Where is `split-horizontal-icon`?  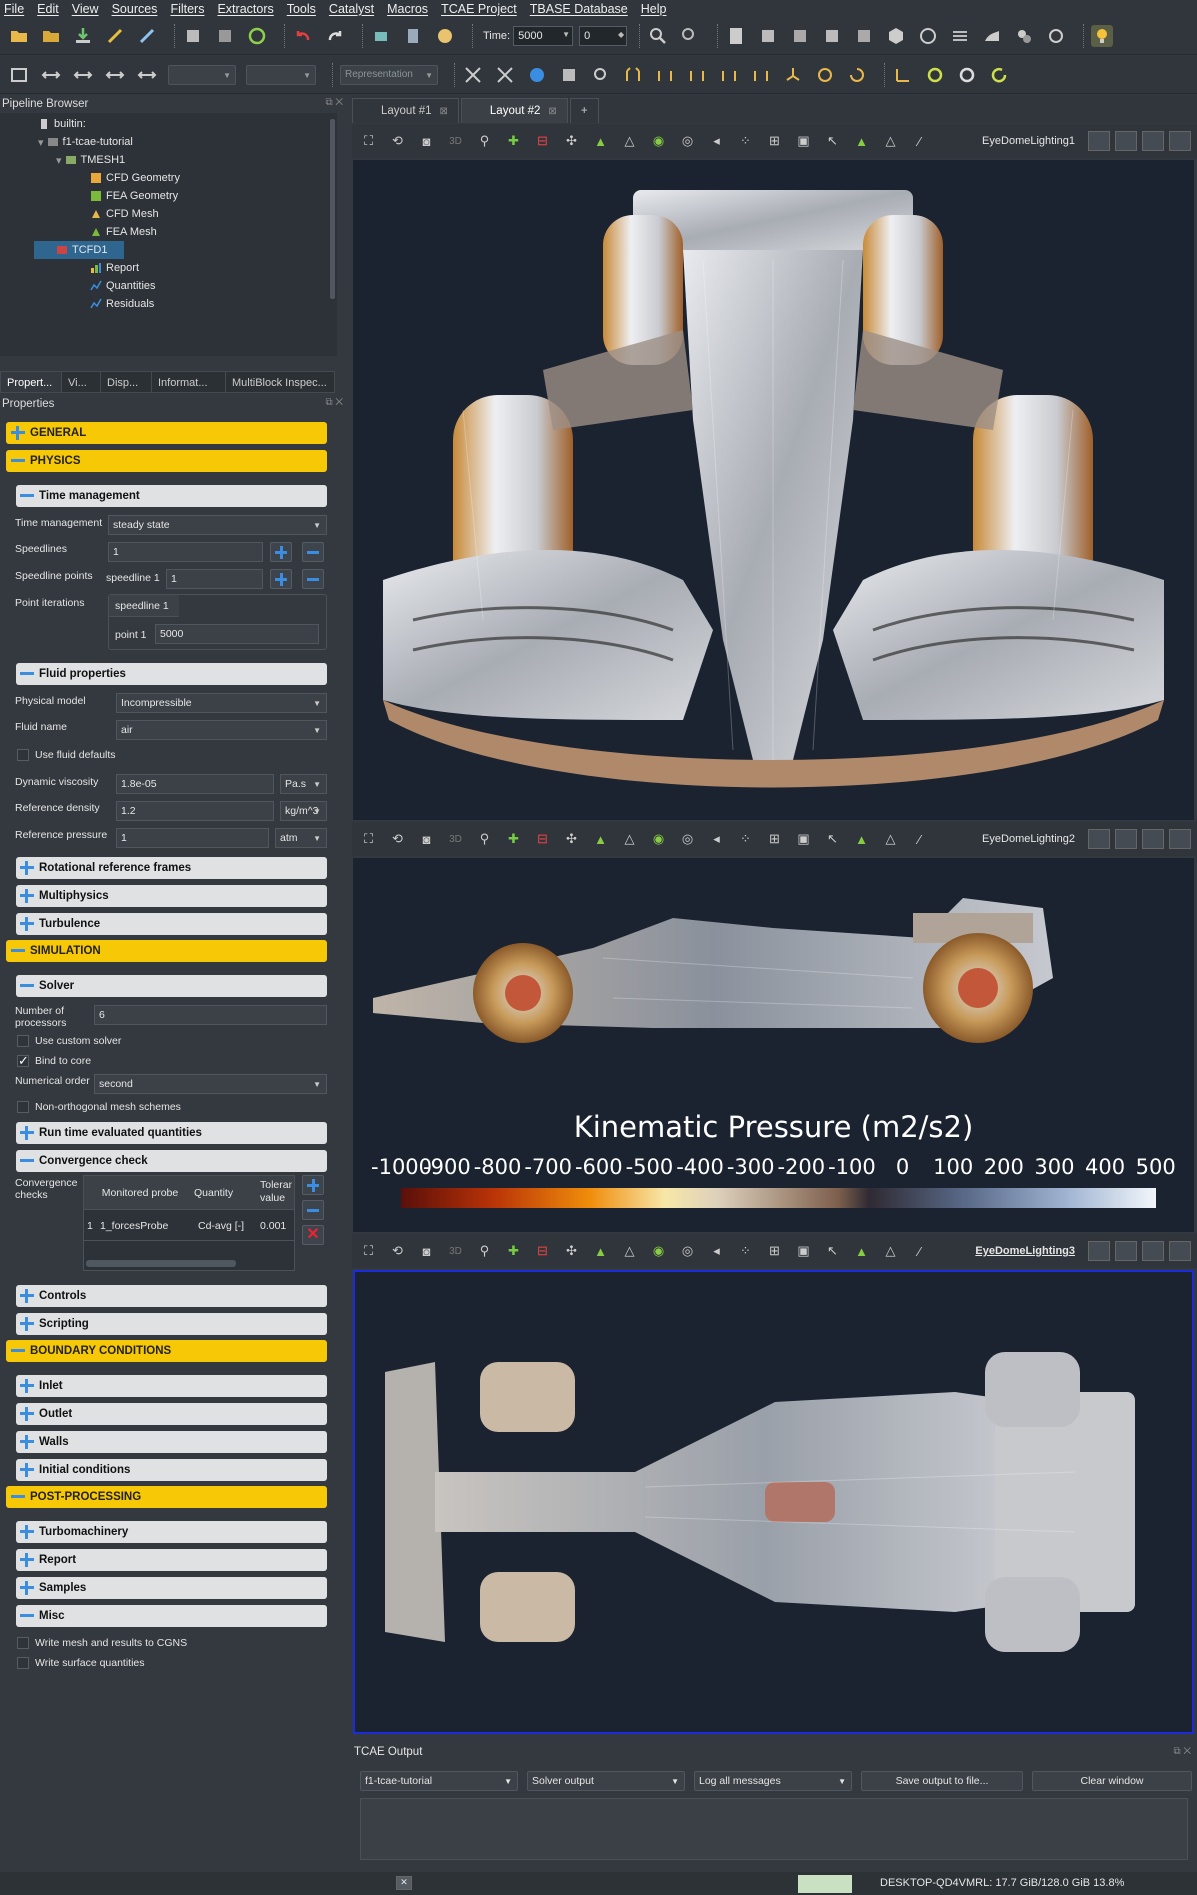 split-horizontal-icon is located at coordinates (1099, 141).